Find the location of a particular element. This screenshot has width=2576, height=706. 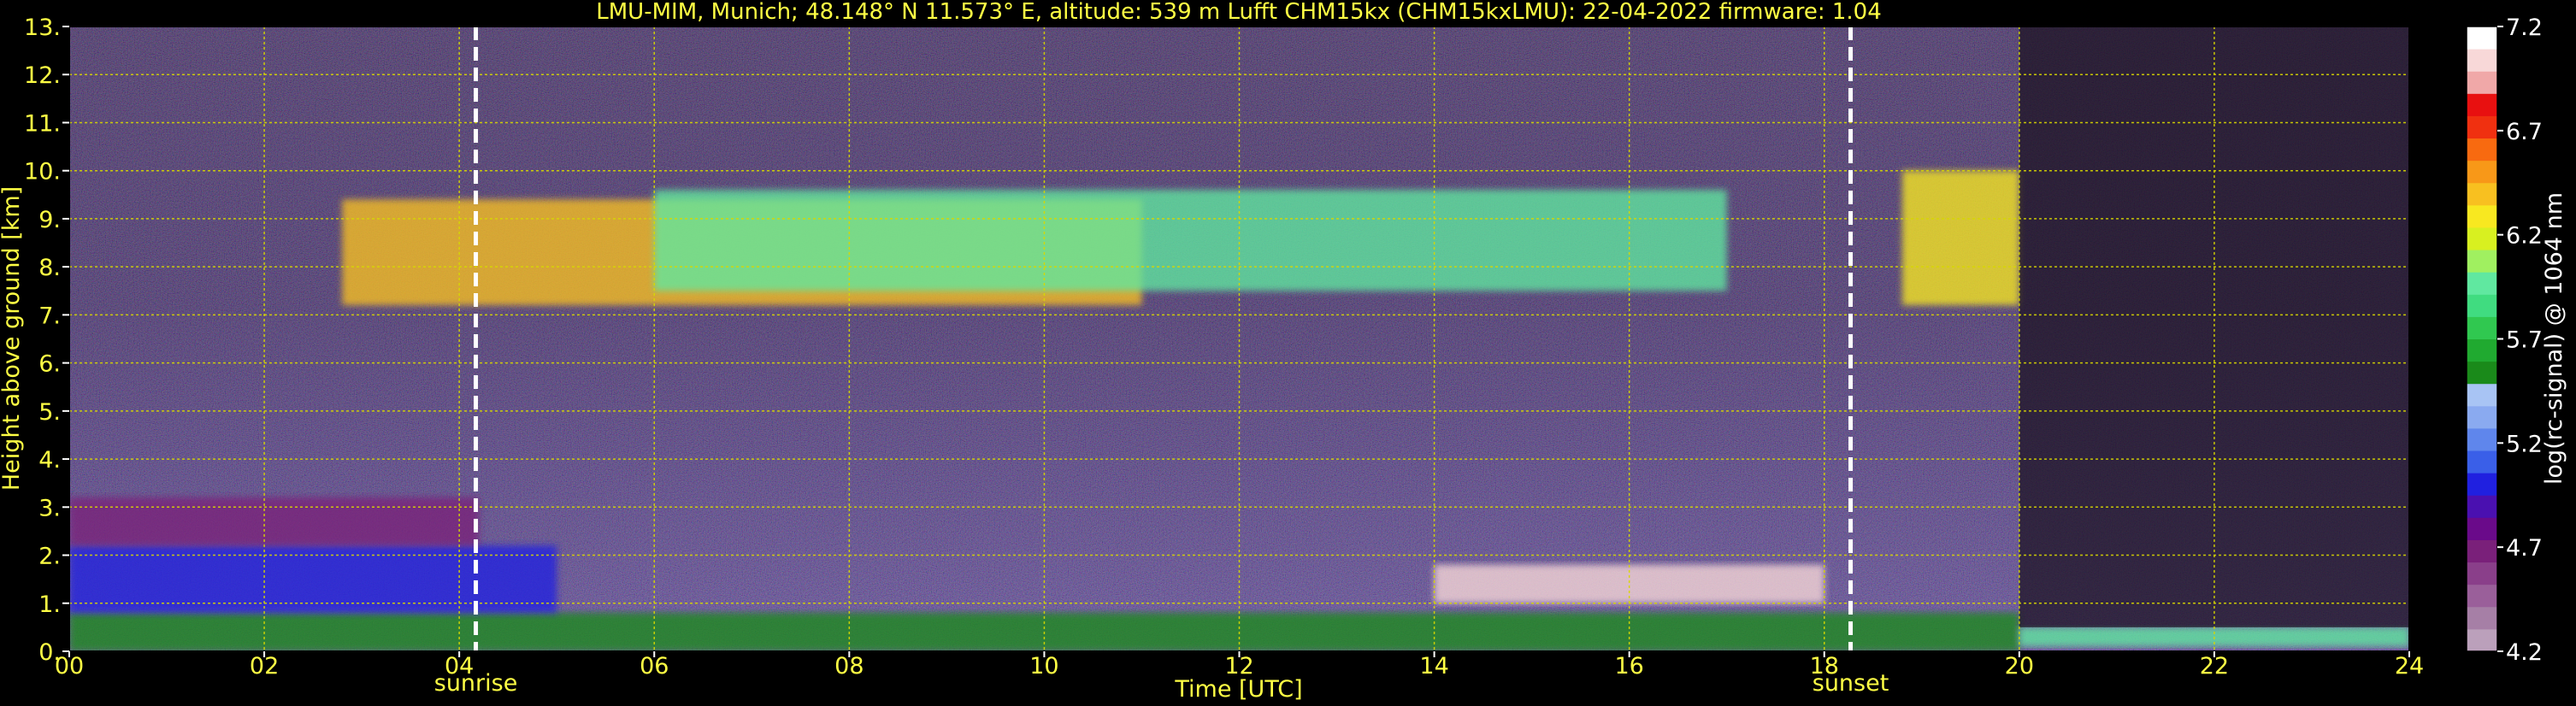

y-tick-label: 13. is located at coordinates (42, 28).